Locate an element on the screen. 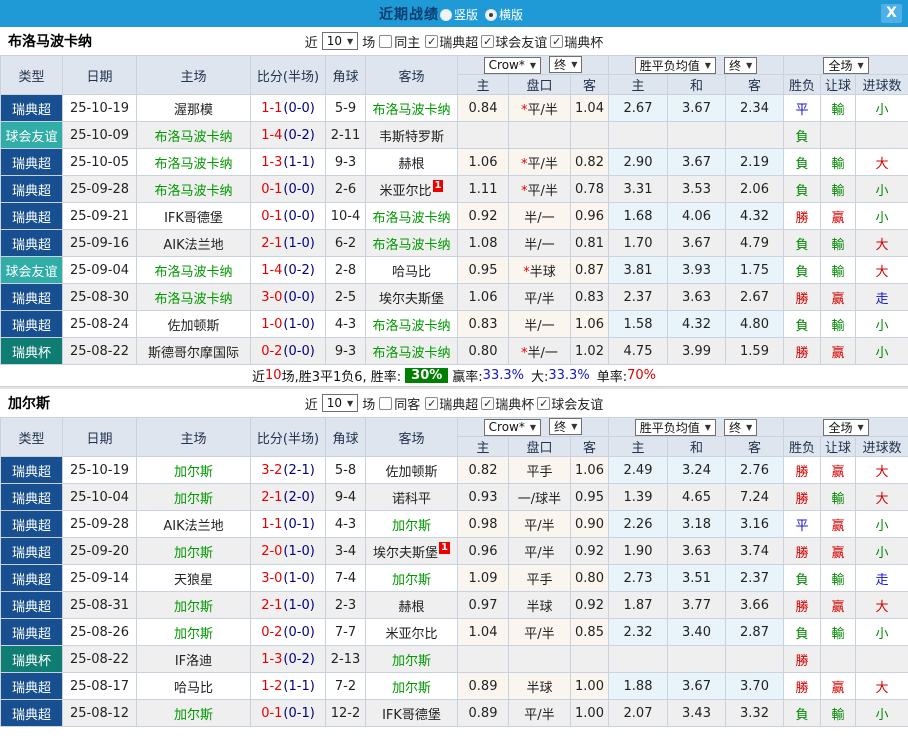 This screenshot has height=753, width=908. close-button: X is located at coordinates (891, 13).